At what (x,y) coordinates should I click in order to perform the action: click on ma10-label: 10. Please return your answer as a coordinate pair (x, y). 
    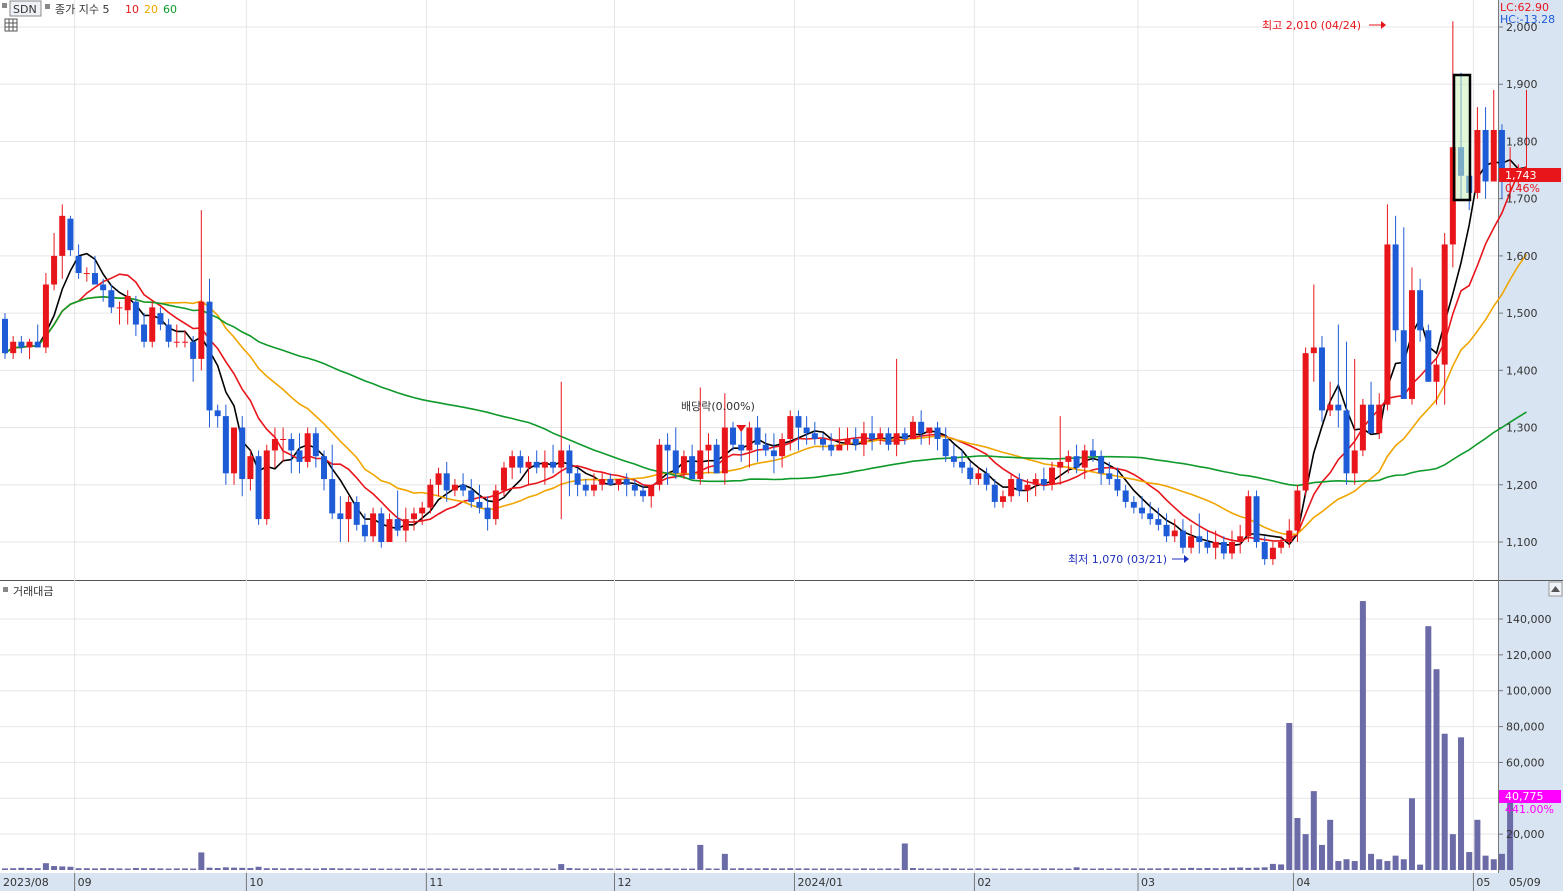
    Looking at the image, I should click on (132, 9).